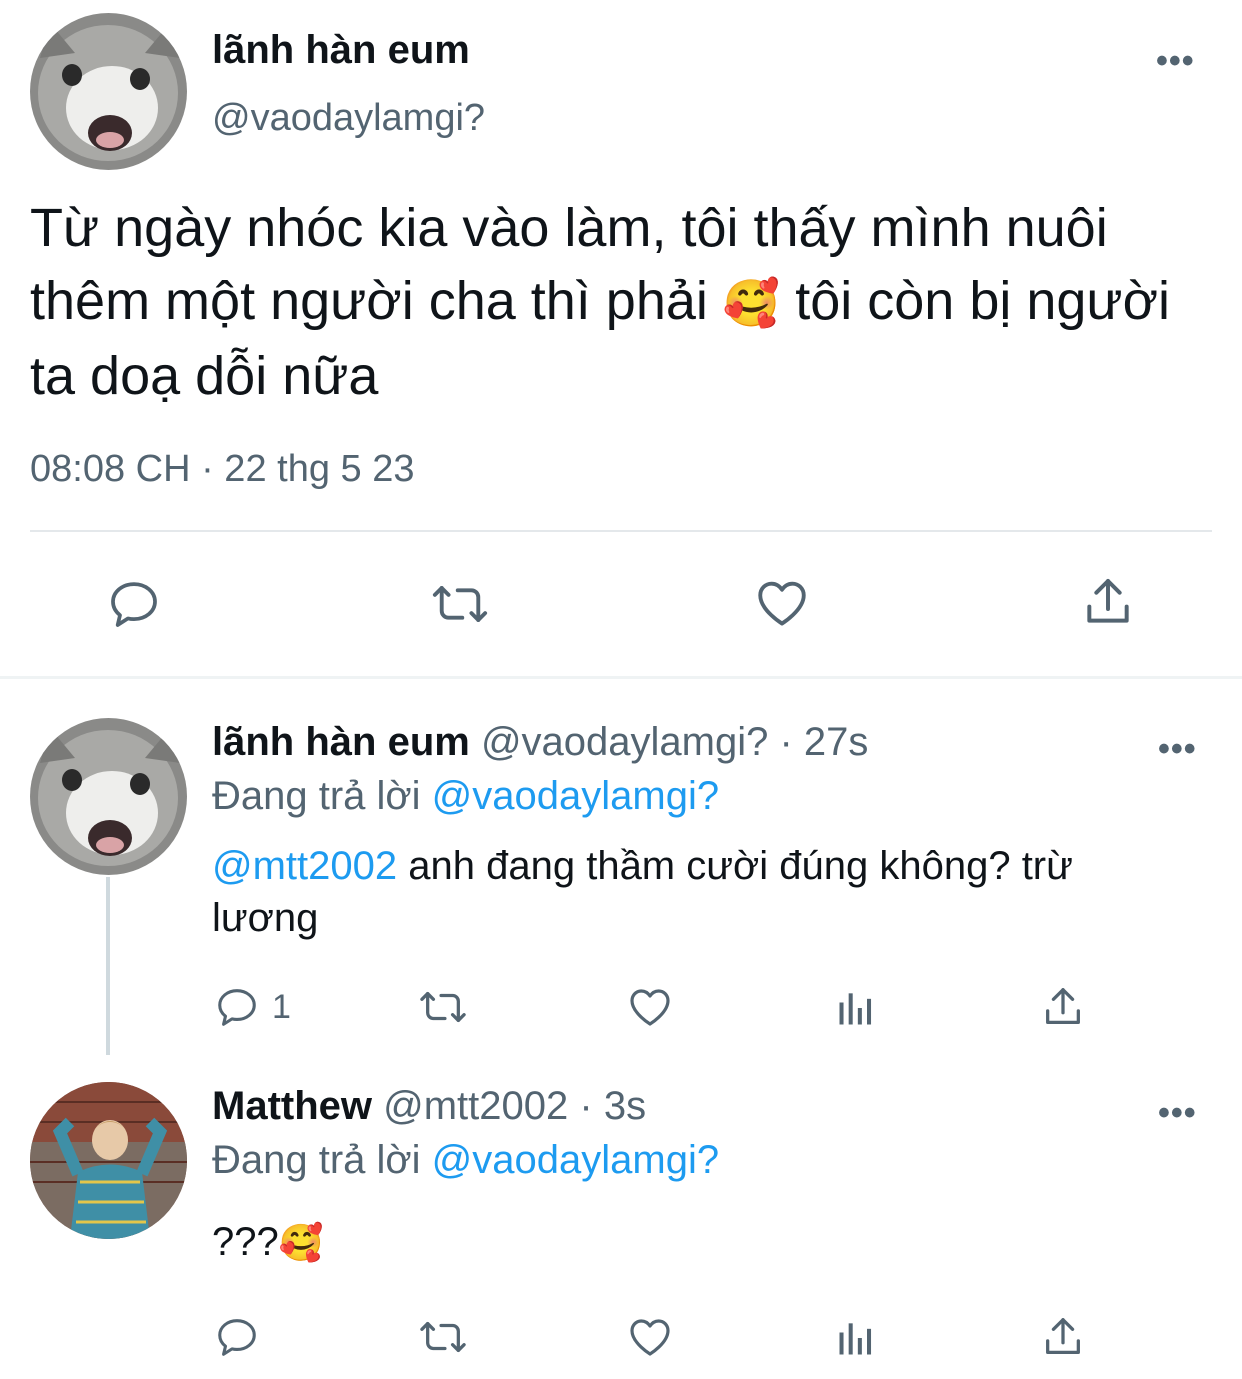  What do you see at coordinates (475, 1106) in the screenshot?
I see `author-handle: @mtt2002` at bounding box center [475, 1106].